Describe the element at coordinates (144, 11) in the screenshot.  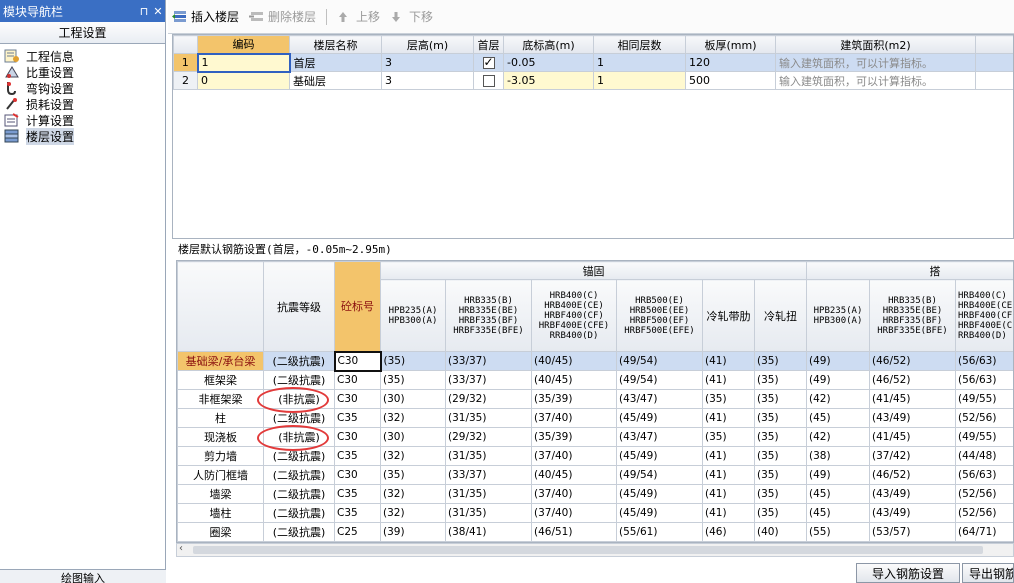
I see `pin-icon: ⊓` at that location.